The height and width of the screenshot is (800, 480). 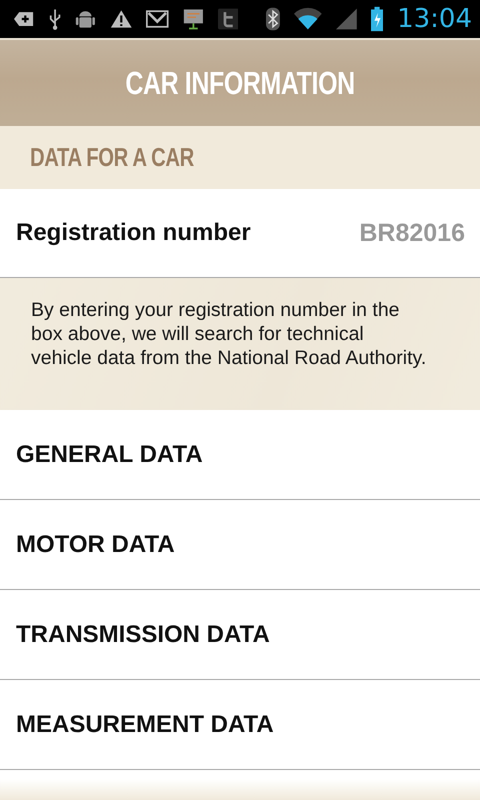 What do you see at coordinates (240, 455) in the screenshot?
I see `menu-item: GENERAL DATA` at bounding box center [240, 455].